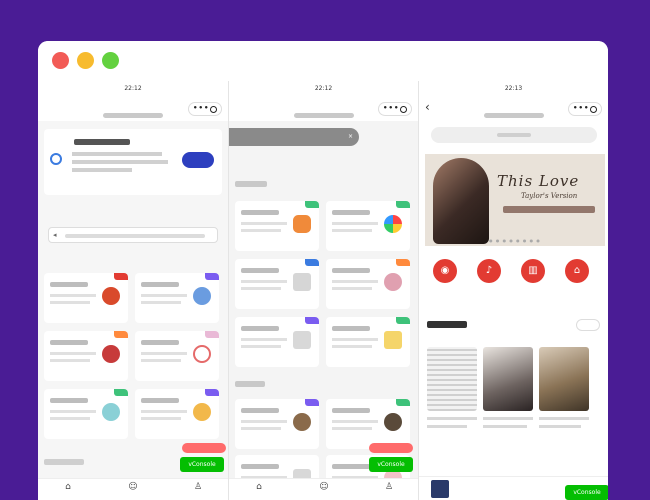 The image size is (650, 500). Describe the element at coordinates (549, 196) in the screenshot. I see `banner-subtitle: Taylor's Version` at that location.